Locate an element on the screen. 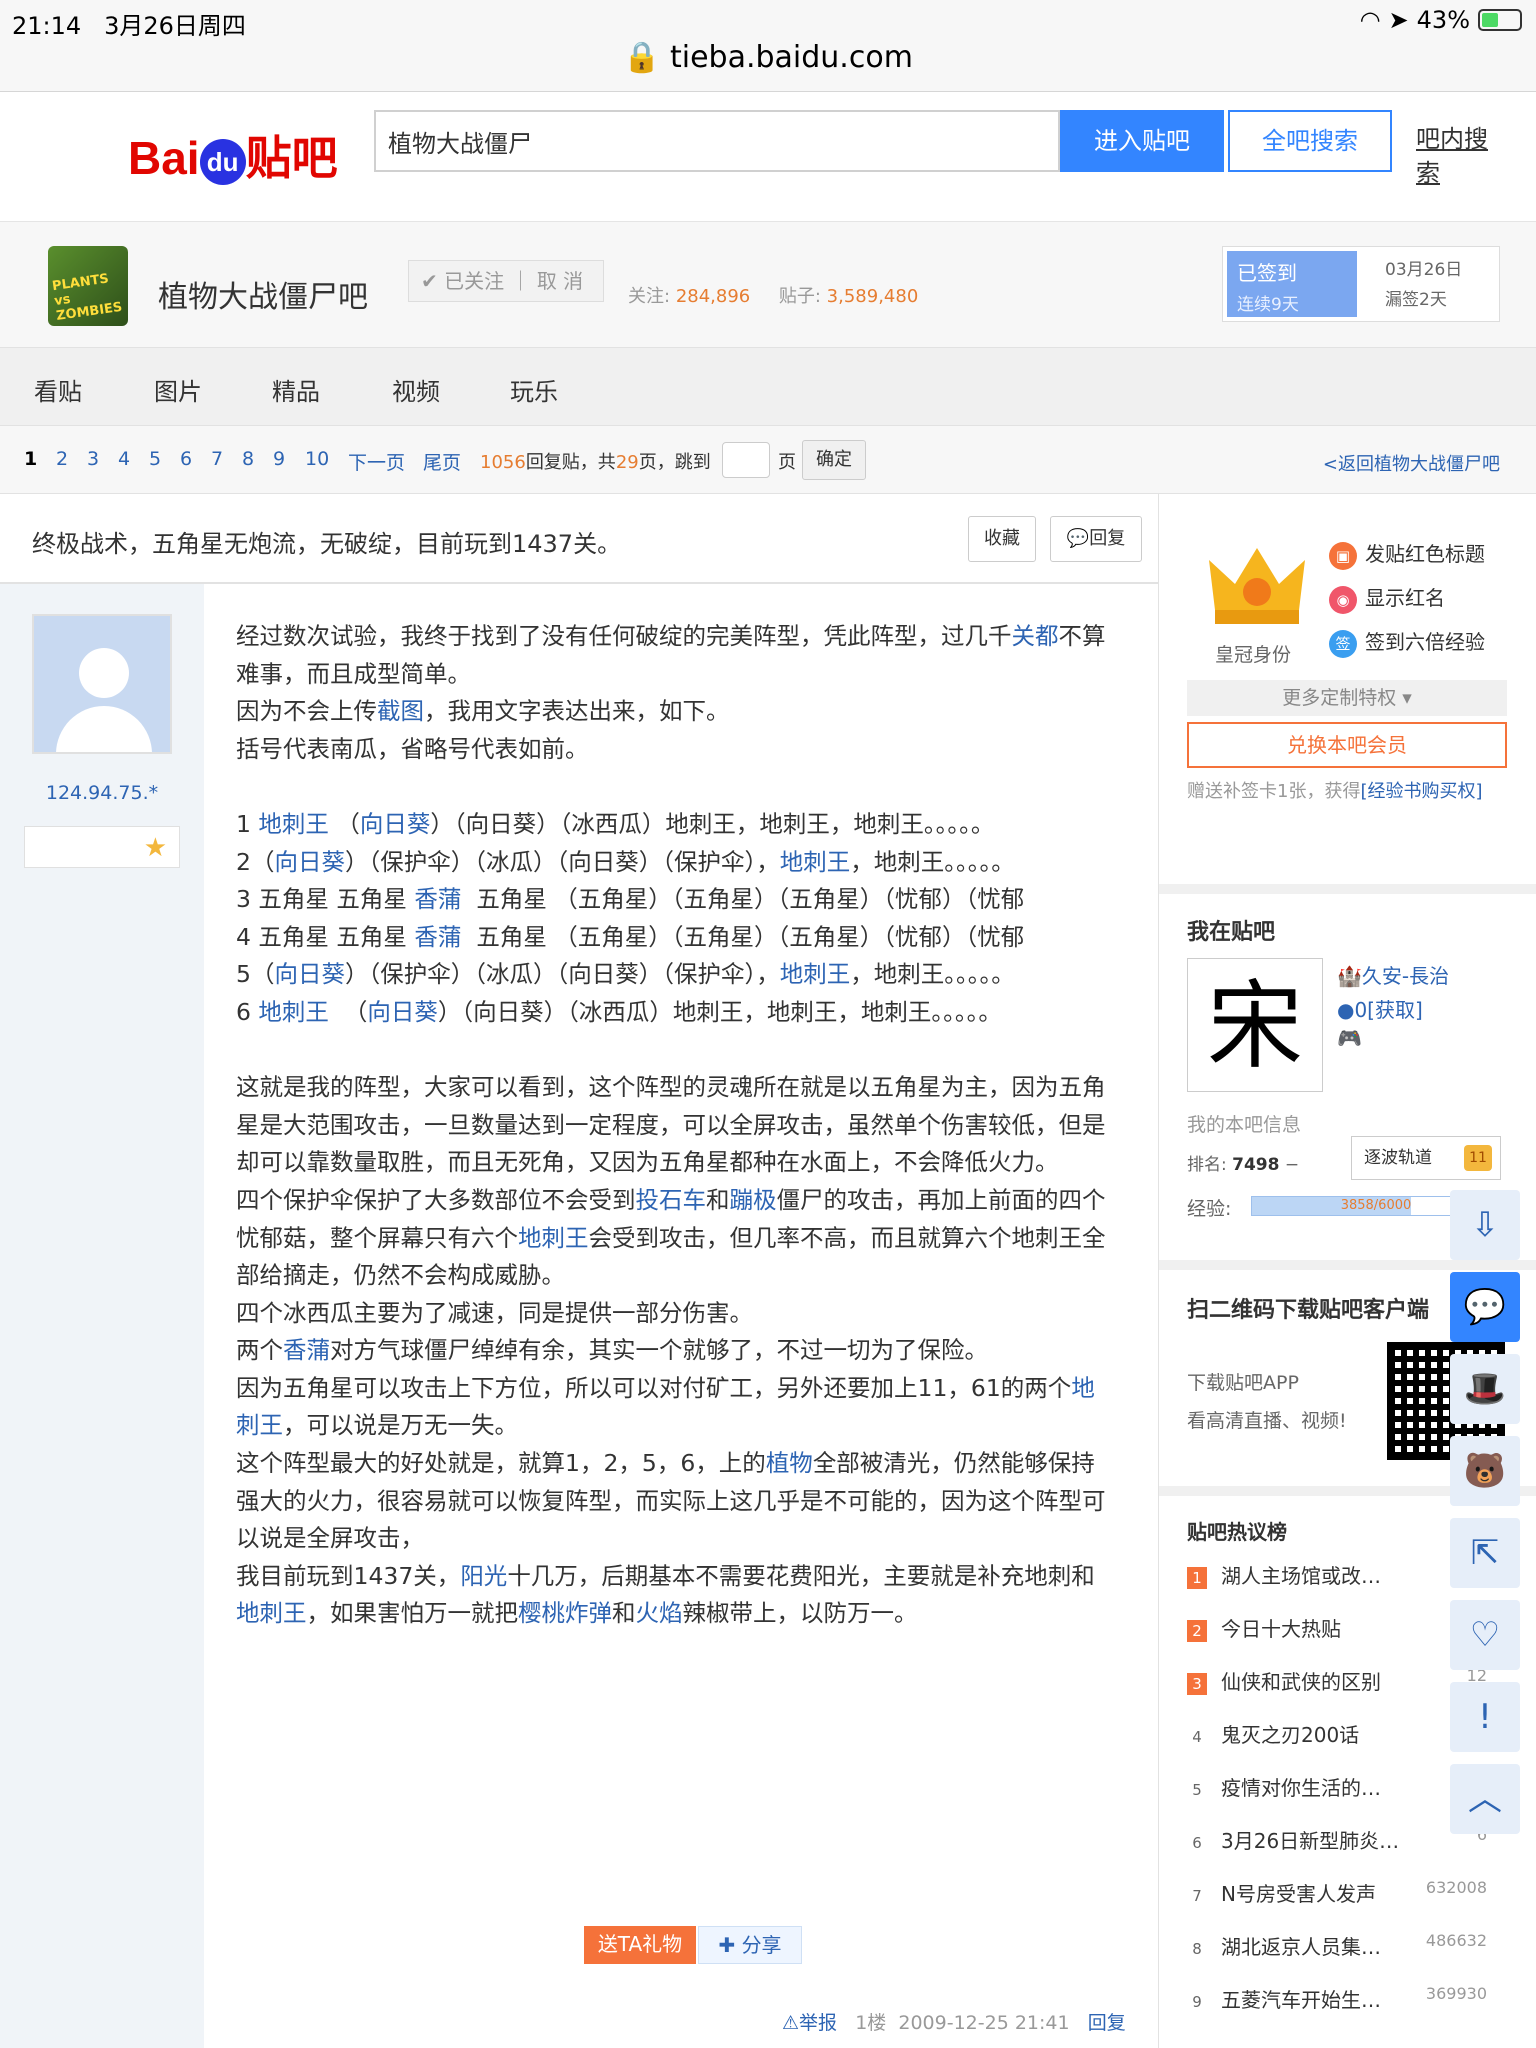 The height and width of the screenshot is (2048, 1536). author-column: 124.94.75.* ★ is located at coordinates (102, 1316).